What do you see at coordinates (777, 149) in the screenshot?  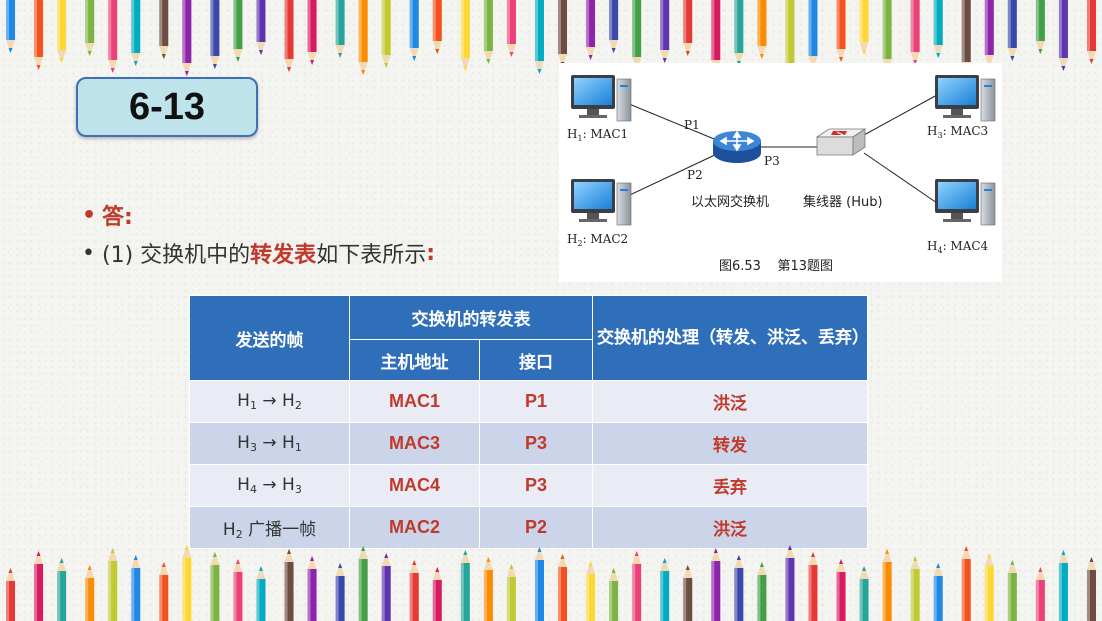 I see `network-links` at bounding box center [777, 149].